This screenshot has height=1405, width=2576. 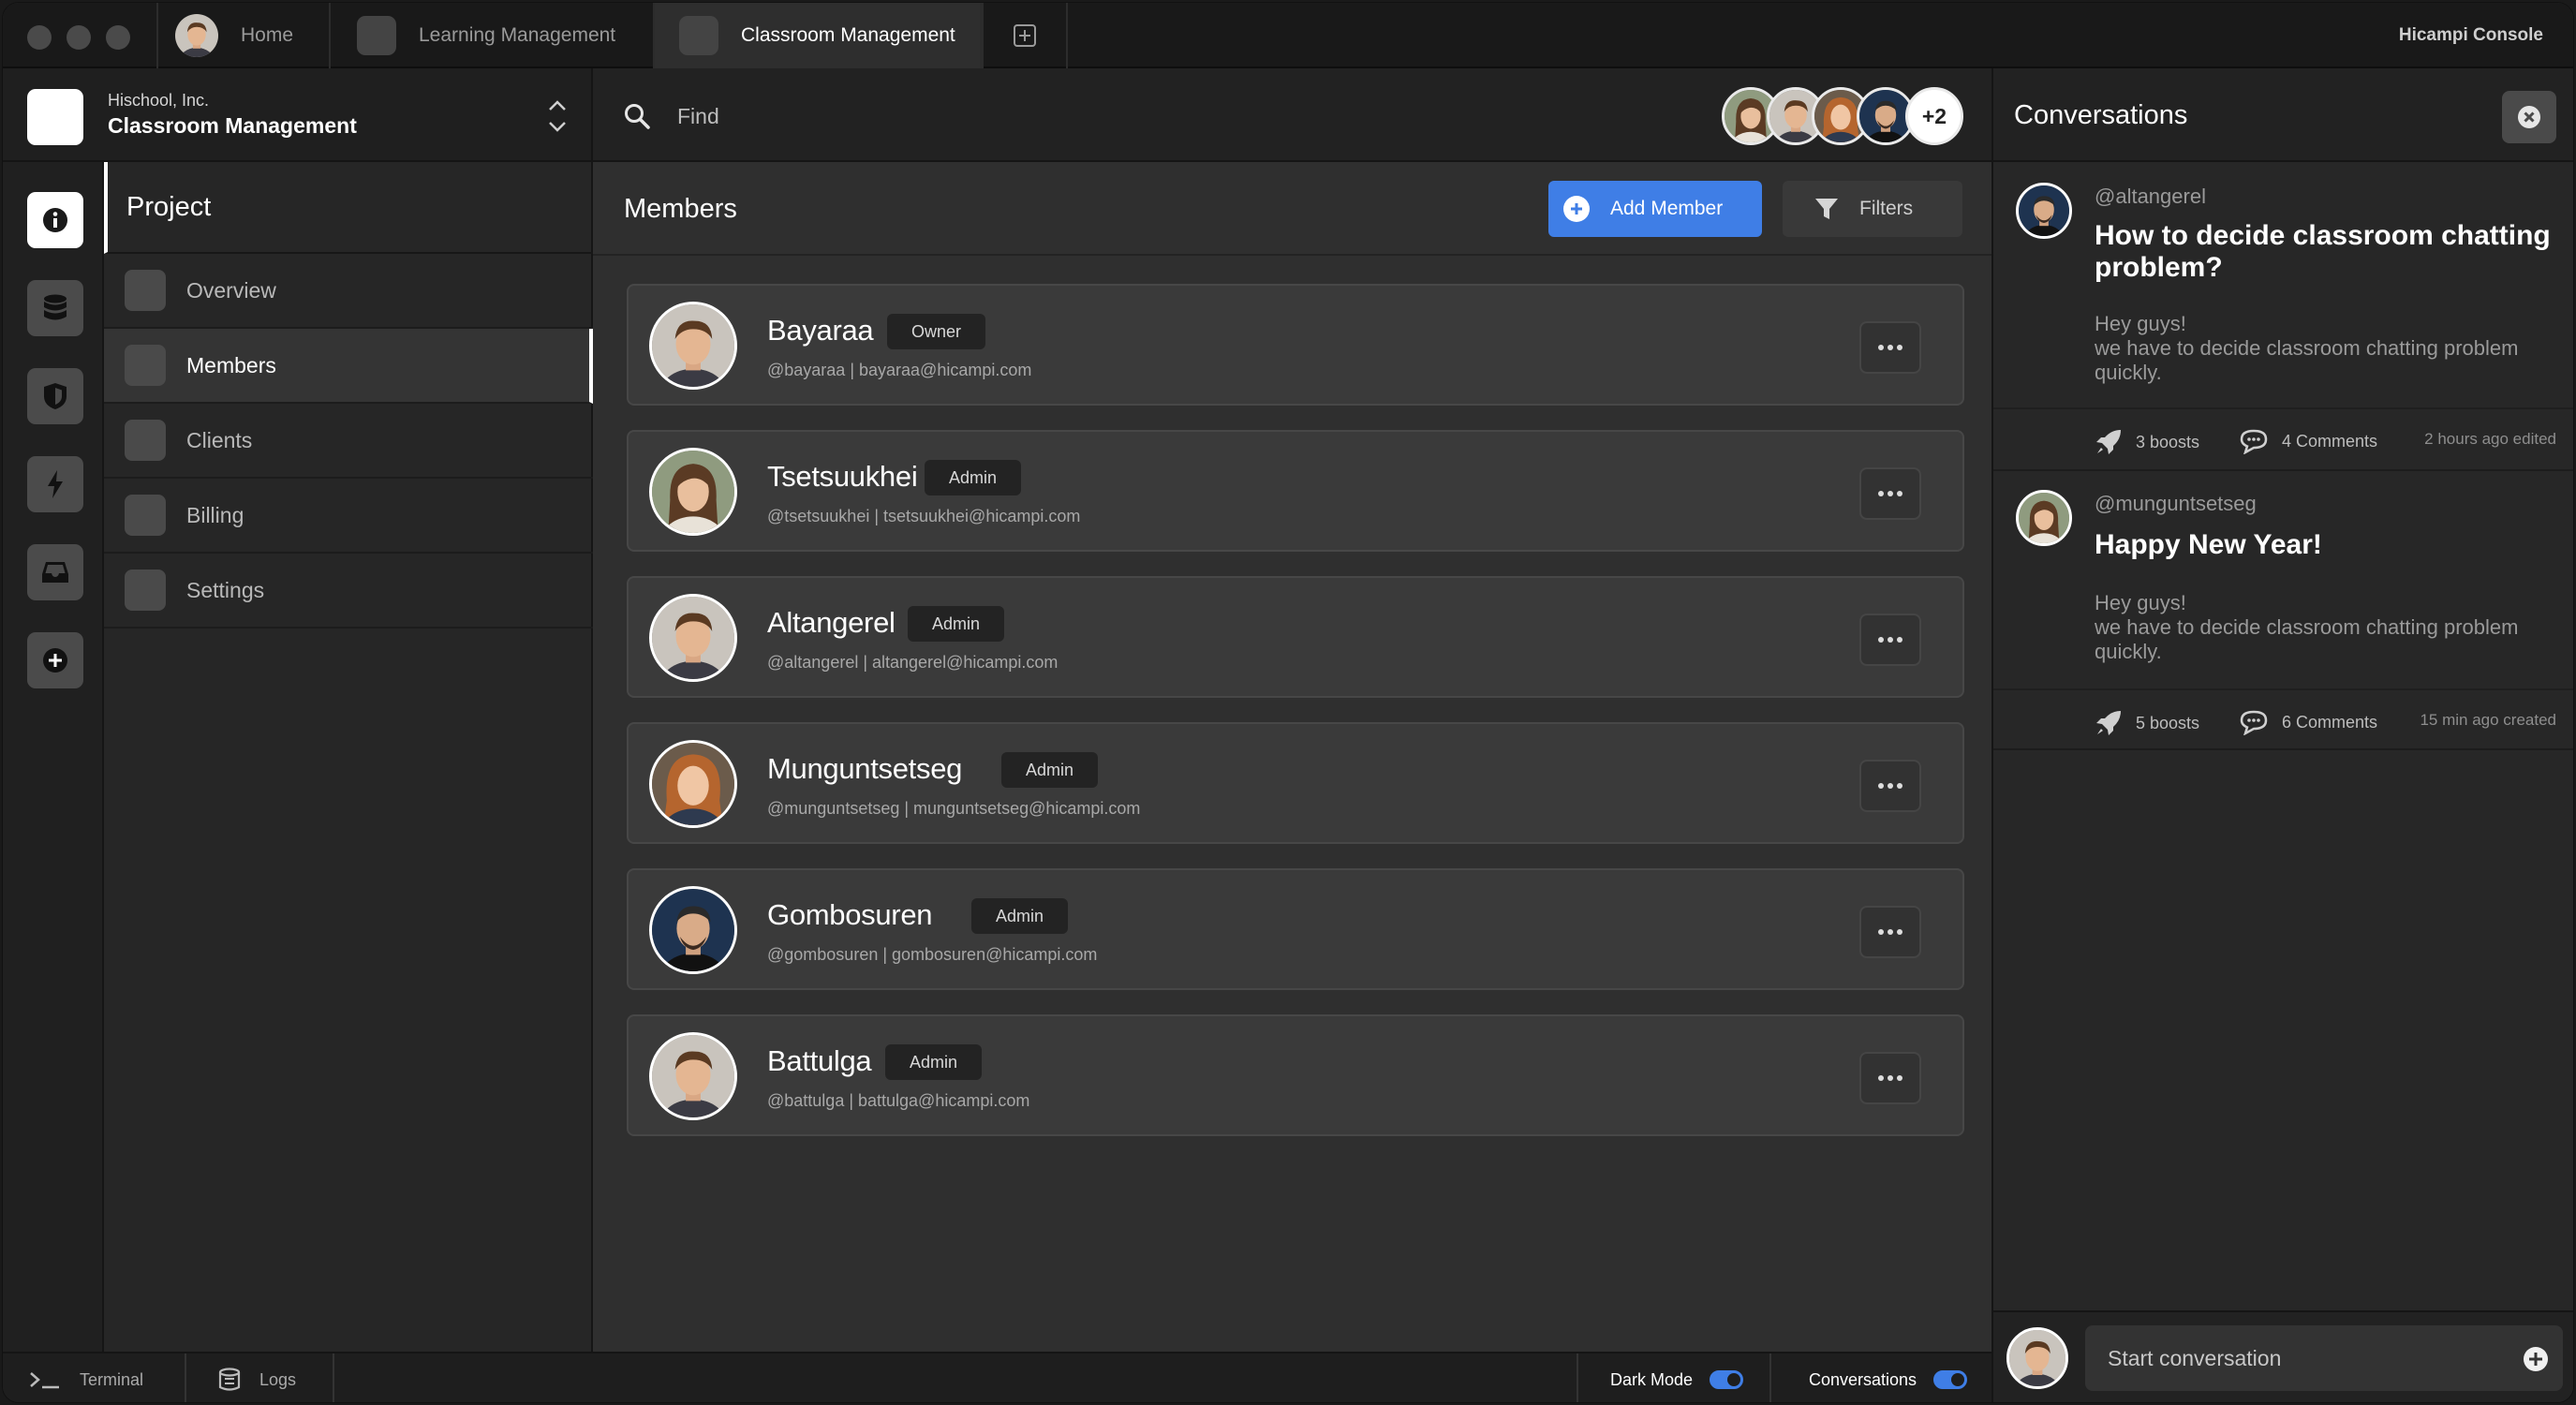 I want to click on filter-icon, so click(x=1827, y=209).